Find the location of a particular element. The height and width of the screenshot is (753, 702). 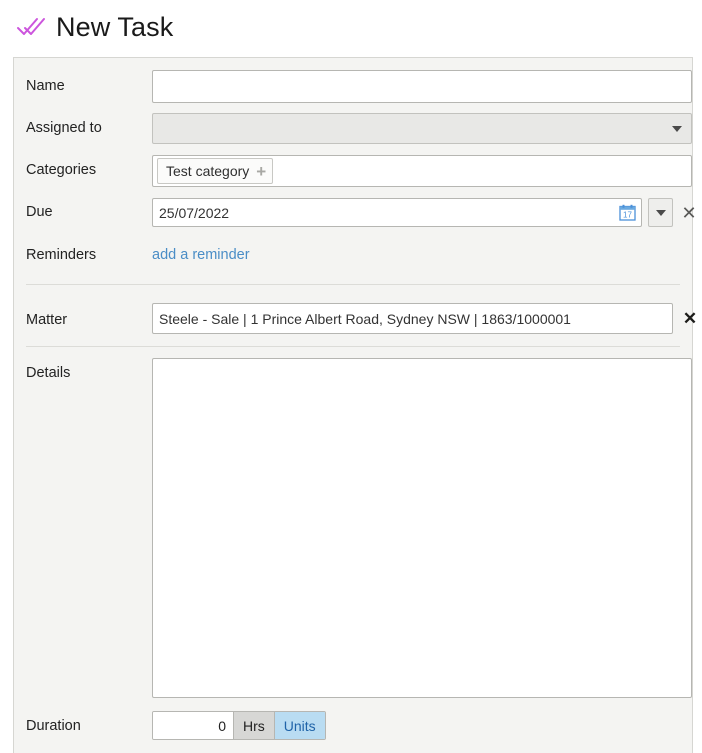

assigned-to-label: Assigned to is located at coordinates (64, 128).